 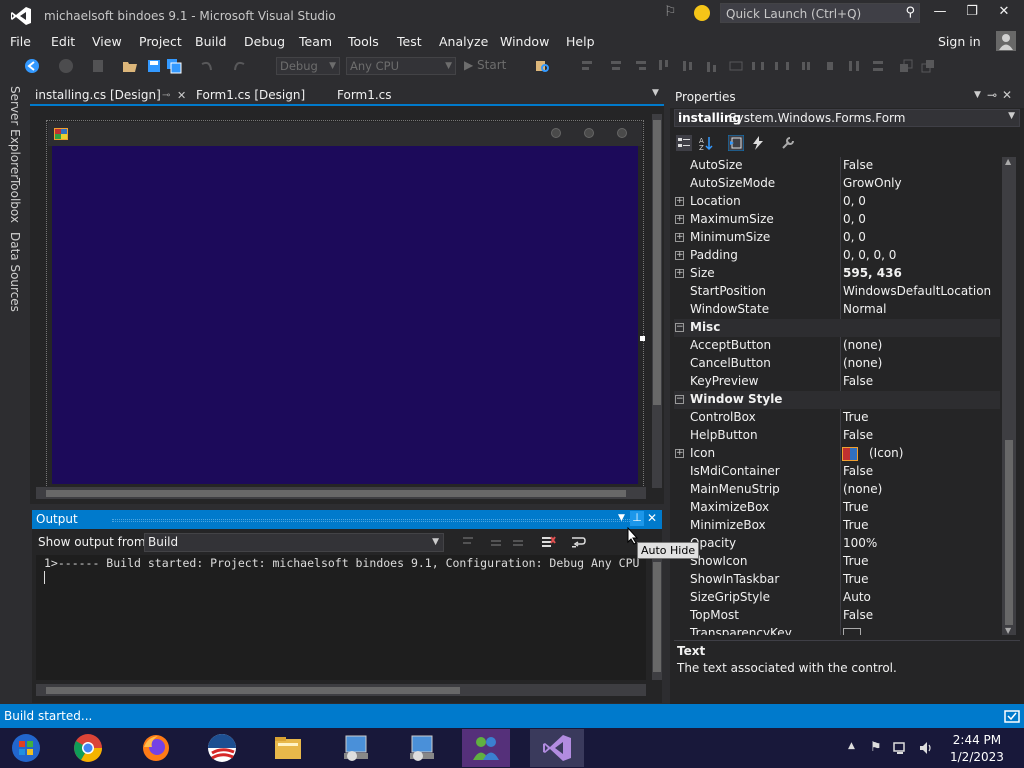 What do you see at coordinates (837, 418) in the screenshot?
I see `property-row: ControlBox True` at bounding box center [837, 418].